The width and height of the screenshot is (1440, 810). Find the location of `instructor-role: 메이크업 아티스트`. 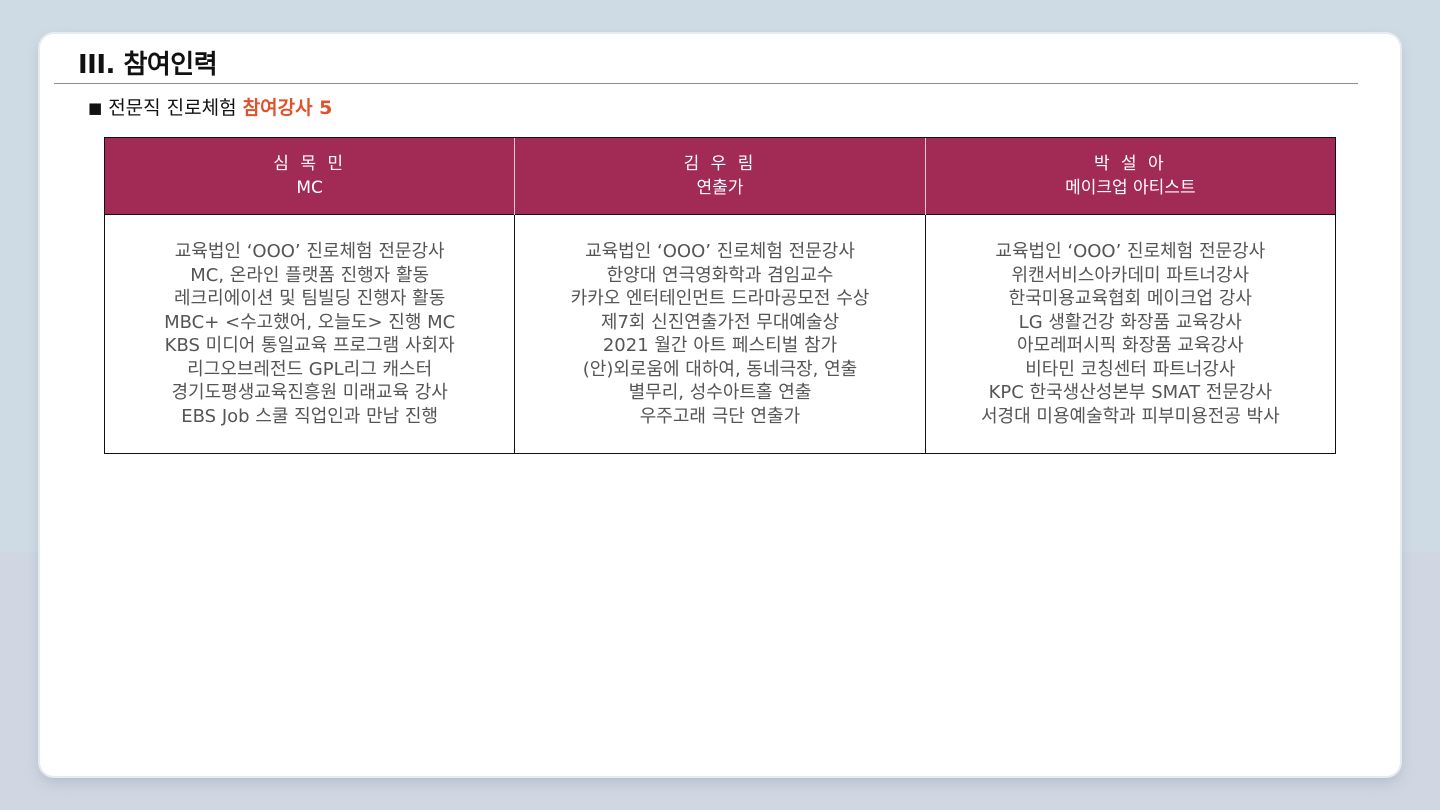

instructor-role: 메이크업 아티스트 is located at coordinates (1130, 188).